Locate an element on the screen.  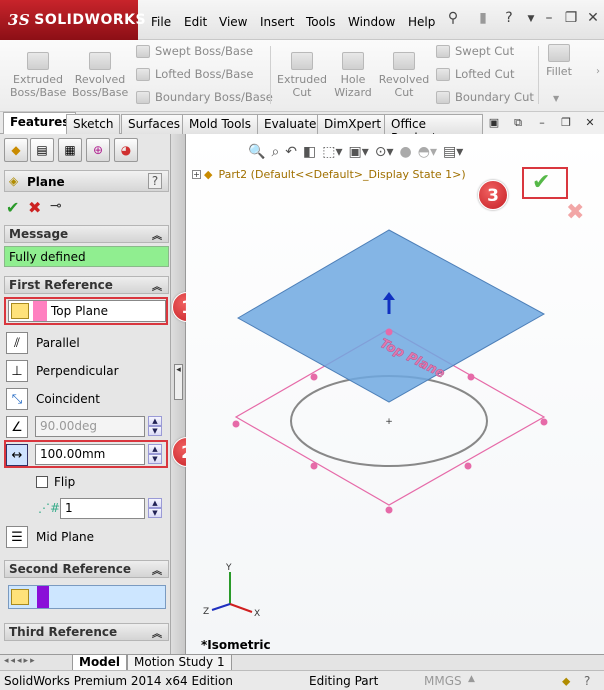
fillet-button: Fillet is located at coordinates (559, 61).